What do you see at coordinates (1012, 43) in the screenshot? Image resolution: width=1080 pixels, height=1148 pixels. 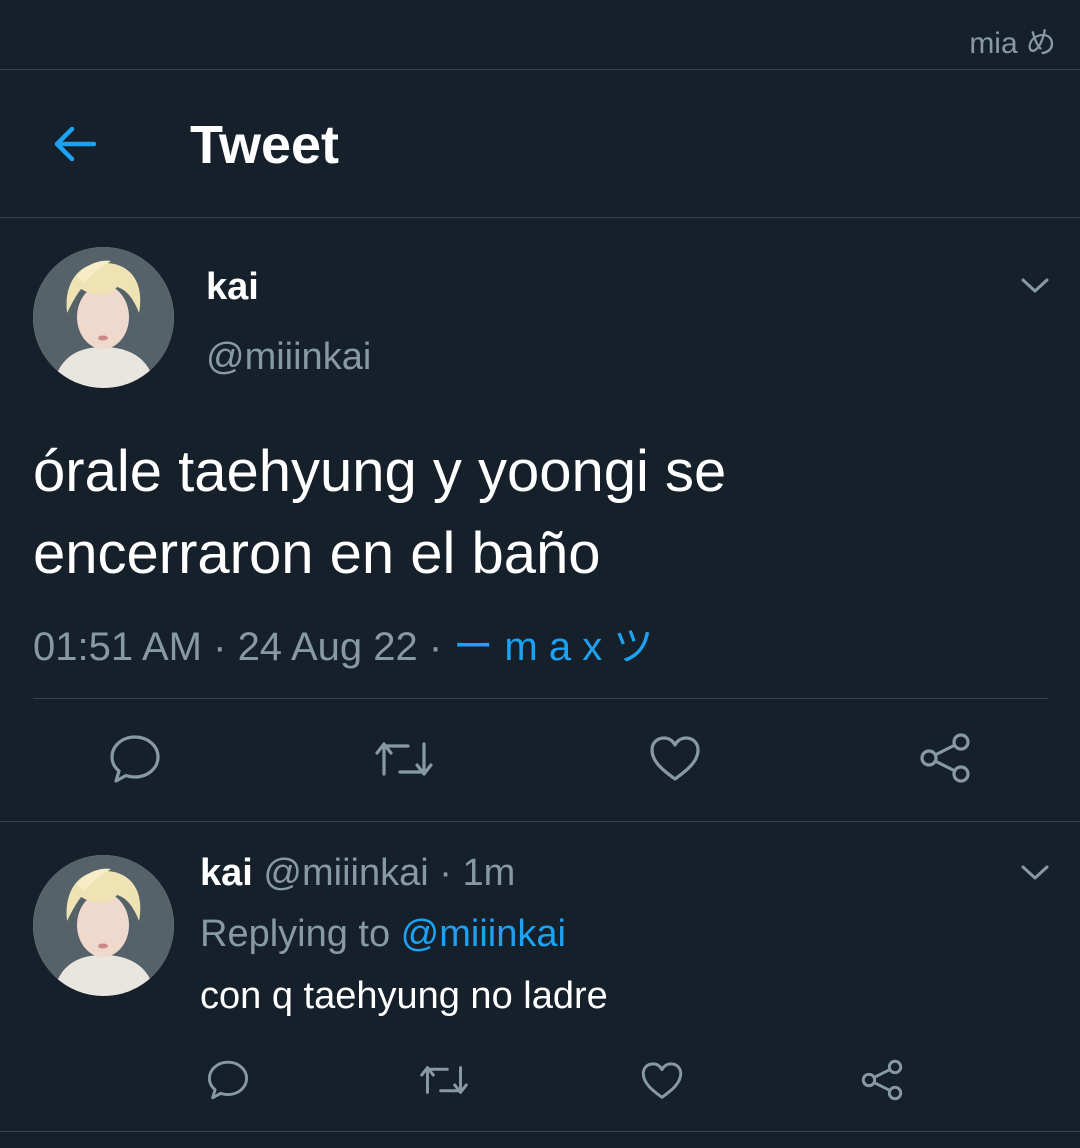 I see `watermark-text: mia め` at bounding box center [1012, 43].